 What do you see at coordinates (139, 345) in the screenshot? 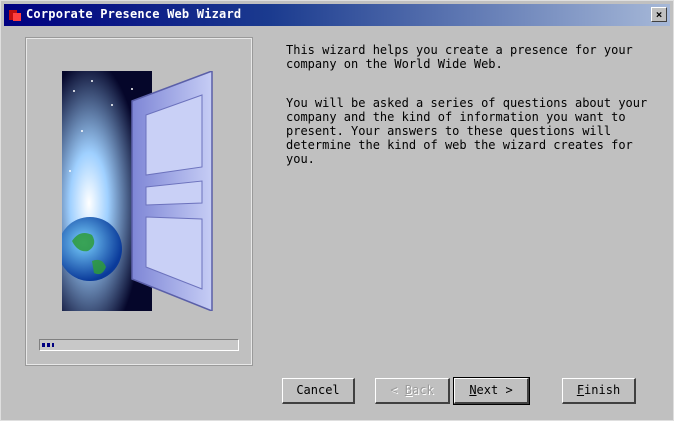
I see `progress-bar` at bounding box center [139, 345].